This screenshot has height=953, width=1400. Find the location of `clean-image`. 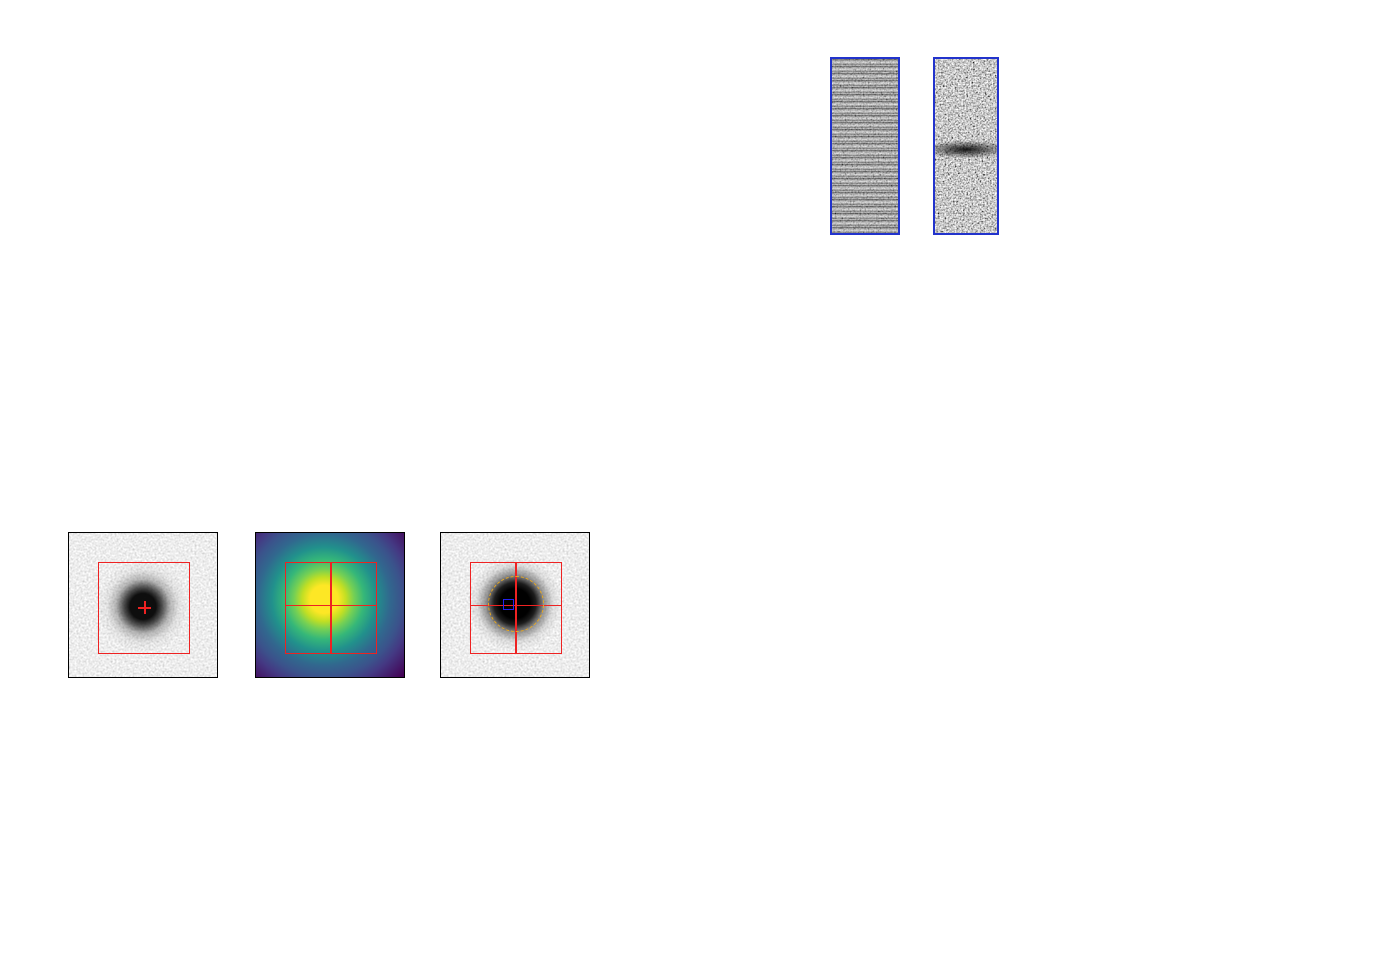

clean-image is located at coordinates (966, 146).